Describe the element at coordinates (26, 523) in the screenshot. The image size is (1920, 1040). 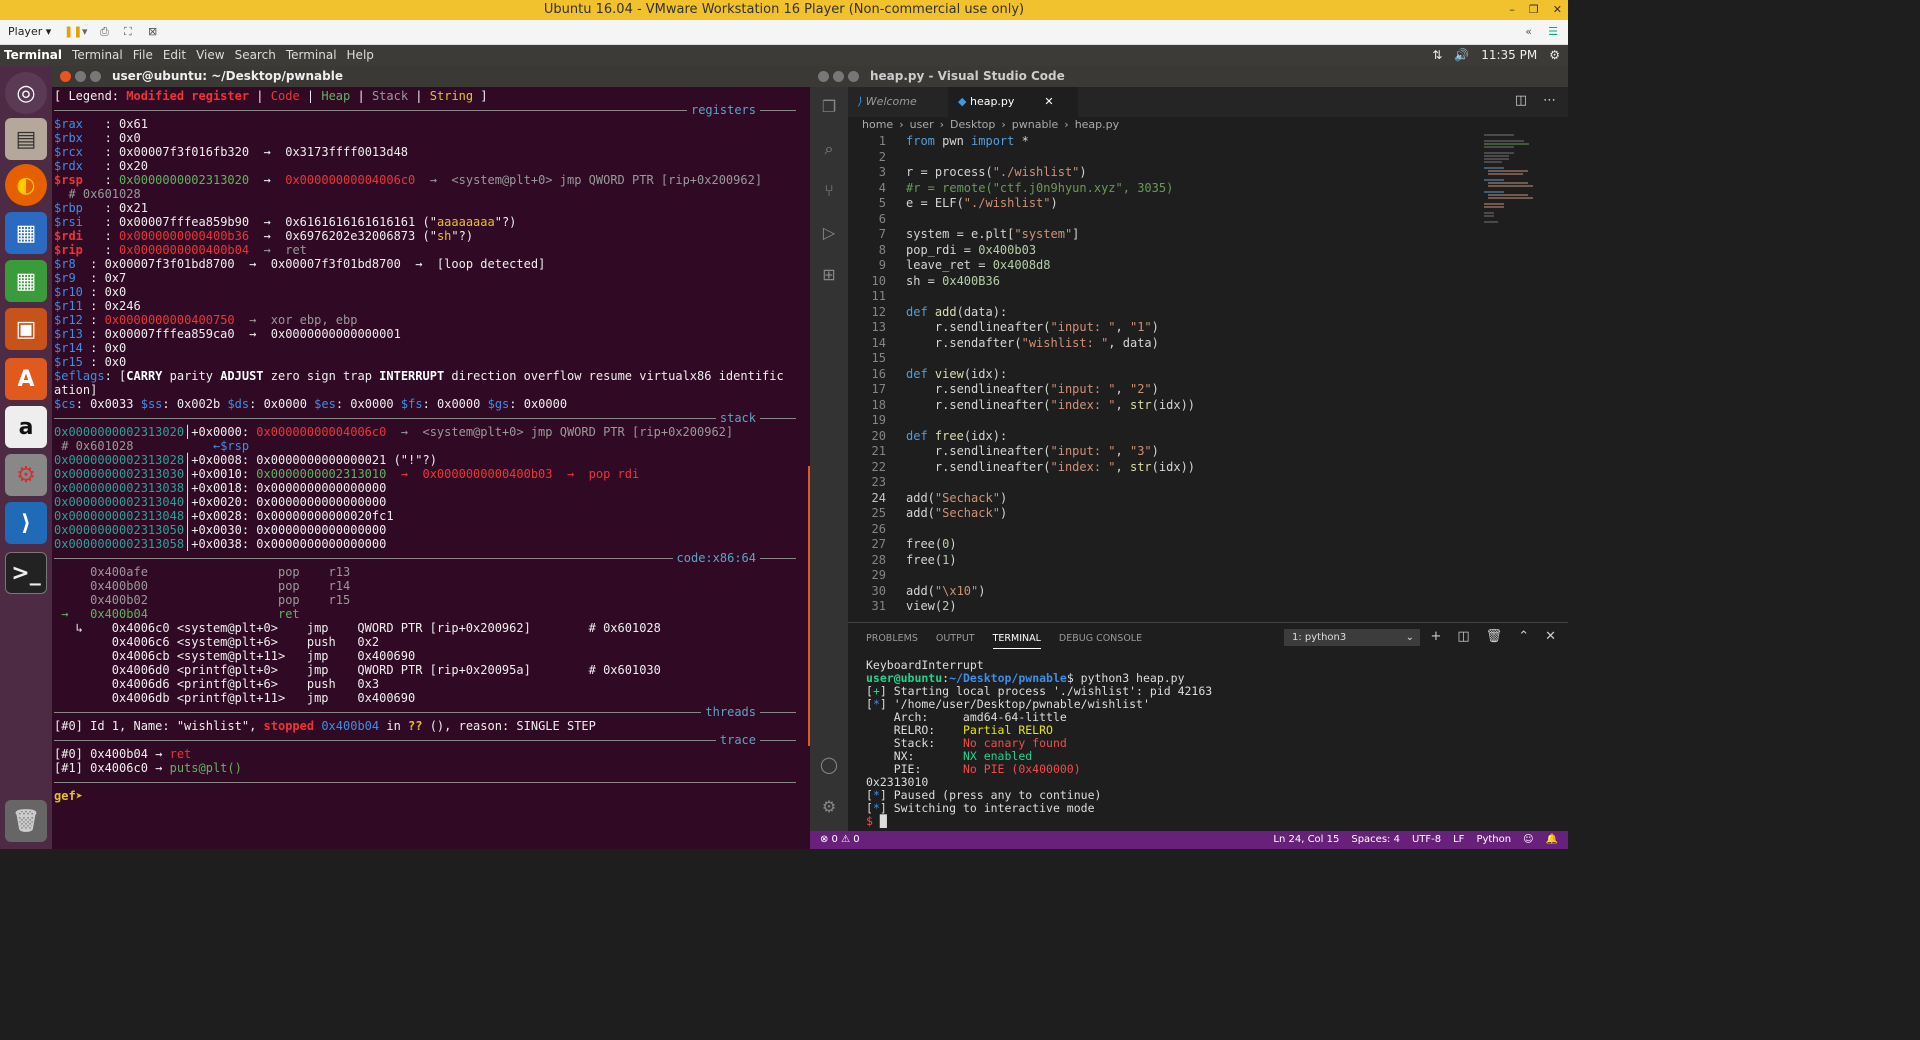
I see `vscode-icon: ⟩` at that location.